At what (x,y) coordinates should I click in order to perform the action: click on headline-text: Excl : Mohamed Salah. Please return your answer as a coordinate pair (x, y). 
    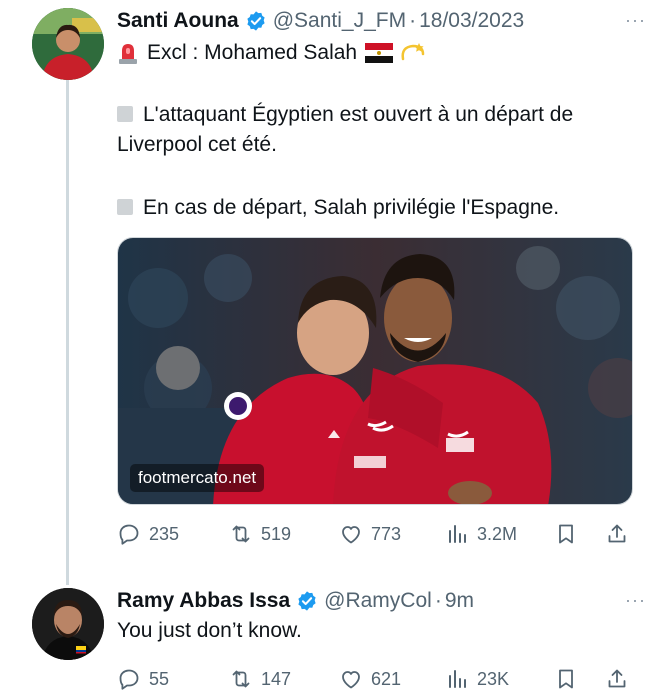
    Looking at the image, I should click on (252, 52).